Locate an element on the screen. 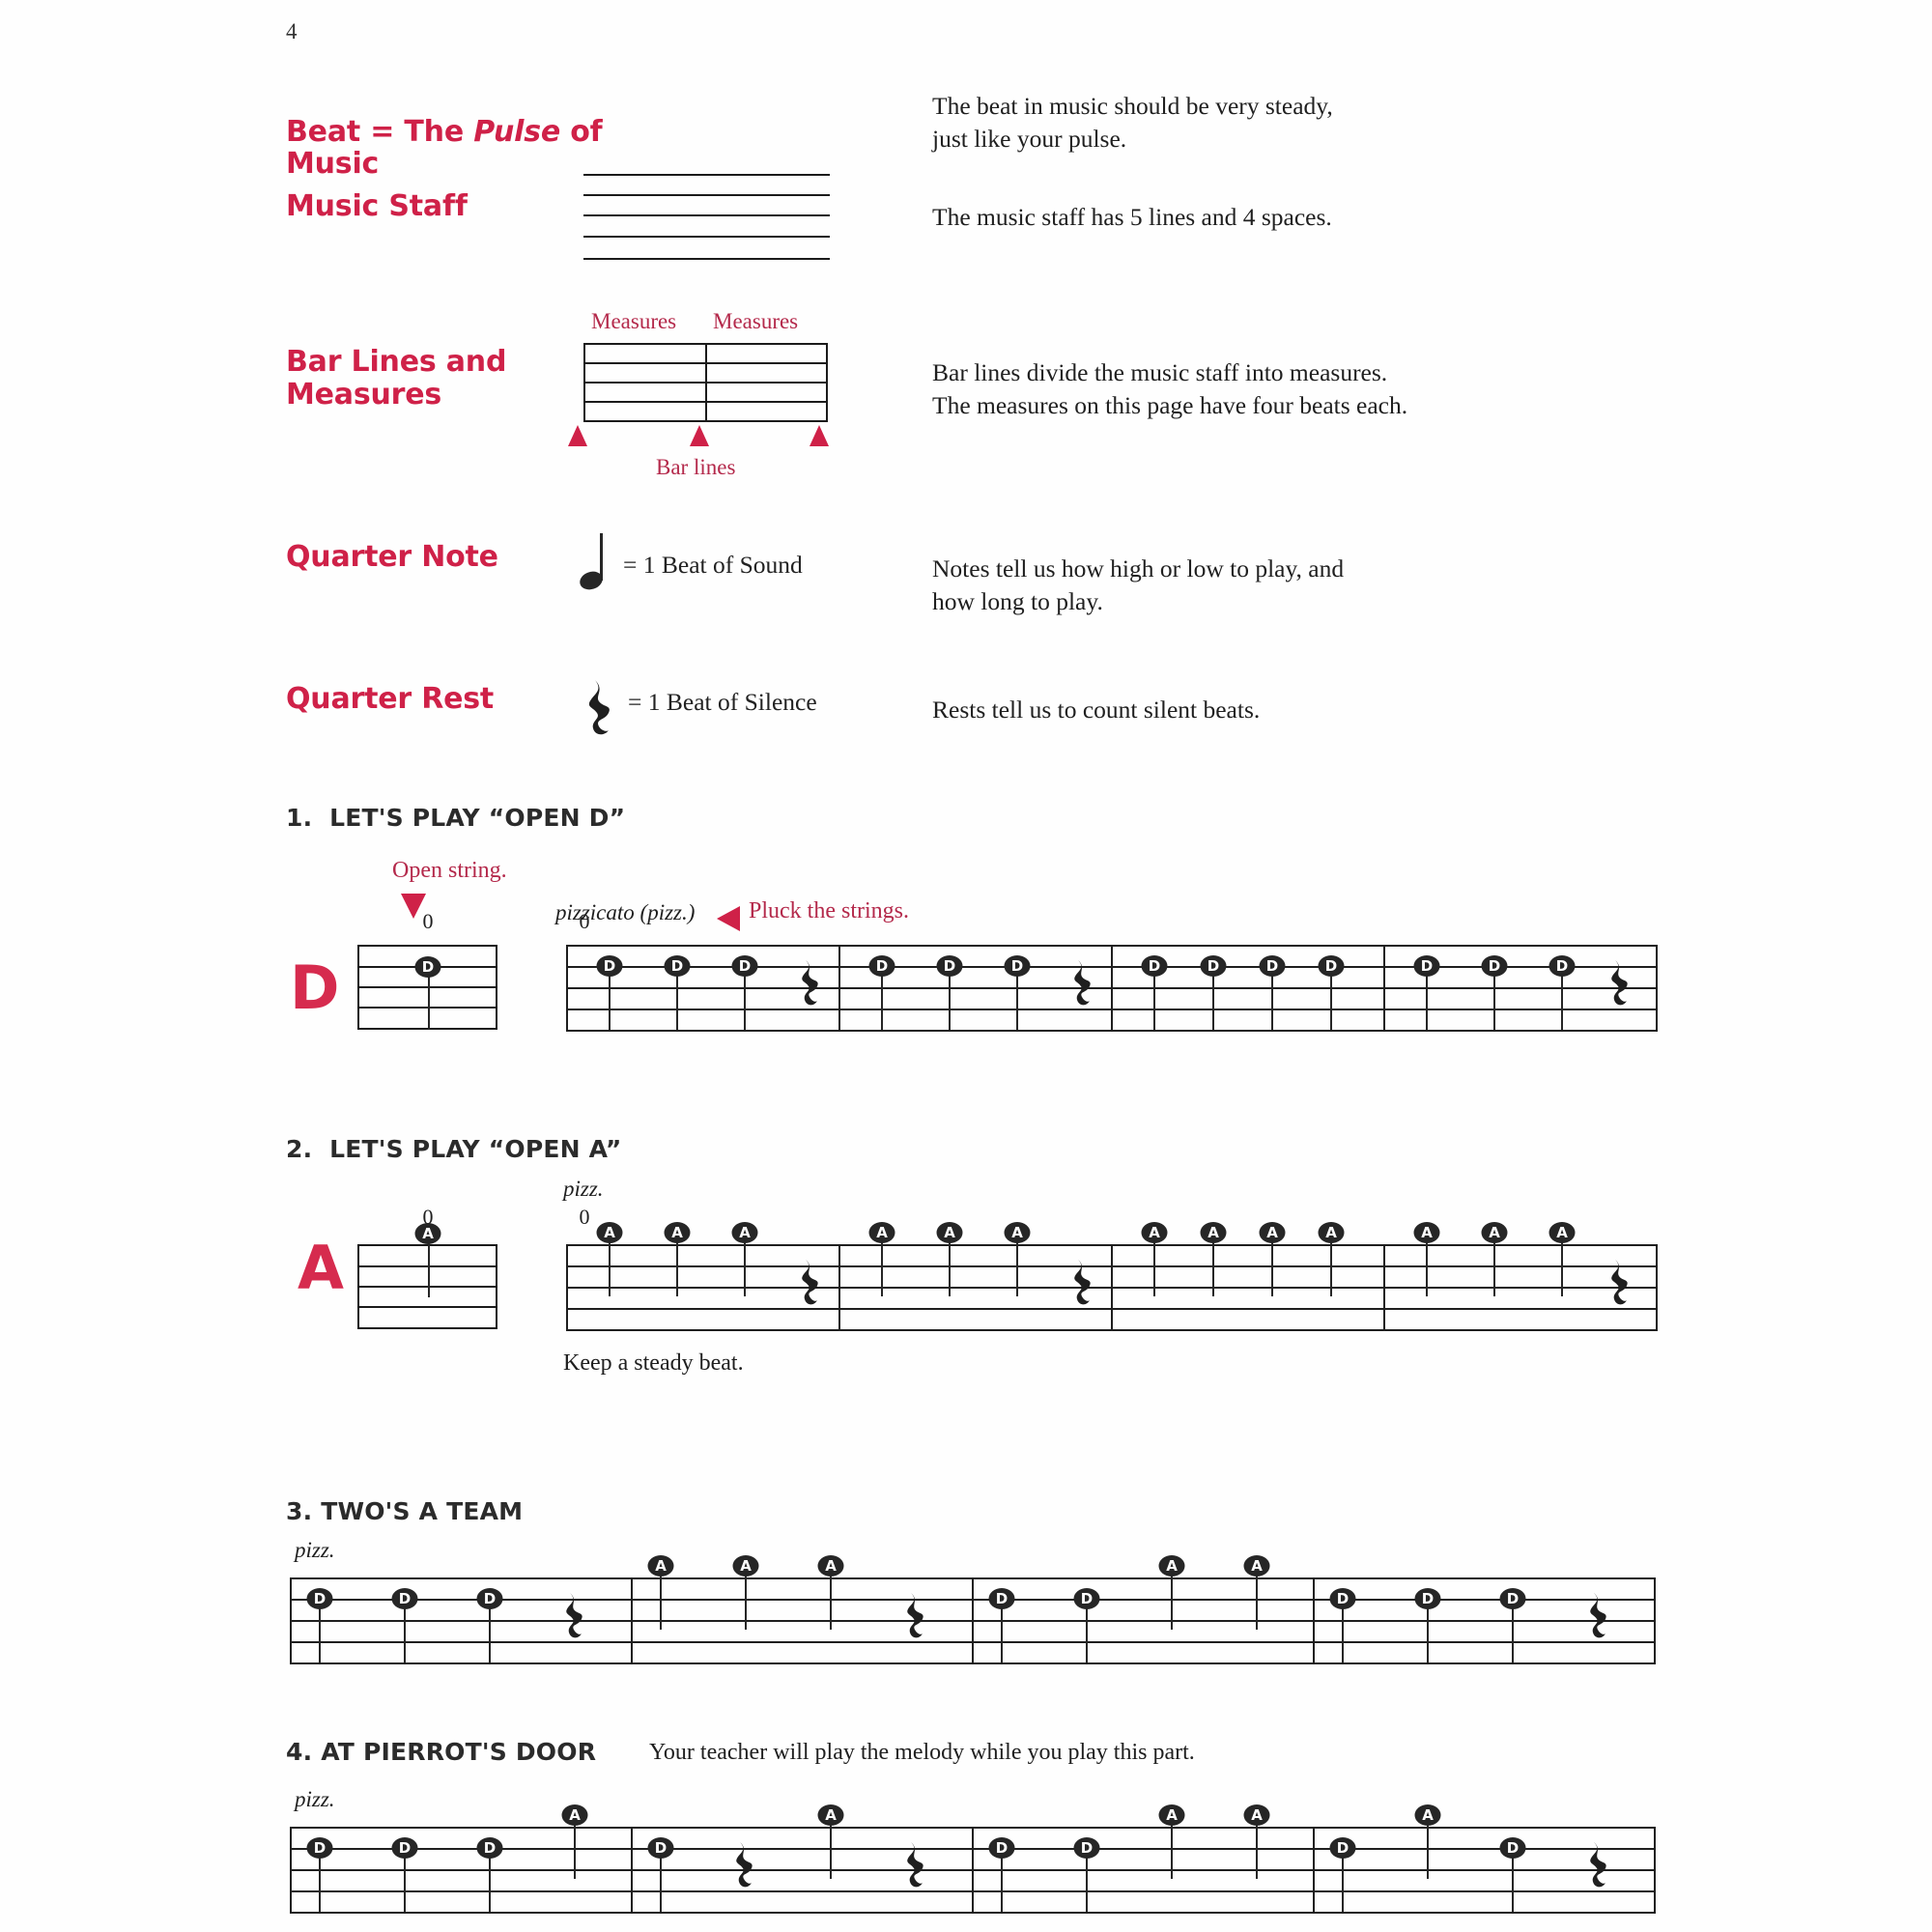 Image resolution: width=1932 pixels, height=1932 pixels. reference-notehead-a: A is located at coordinates (427, 1233).